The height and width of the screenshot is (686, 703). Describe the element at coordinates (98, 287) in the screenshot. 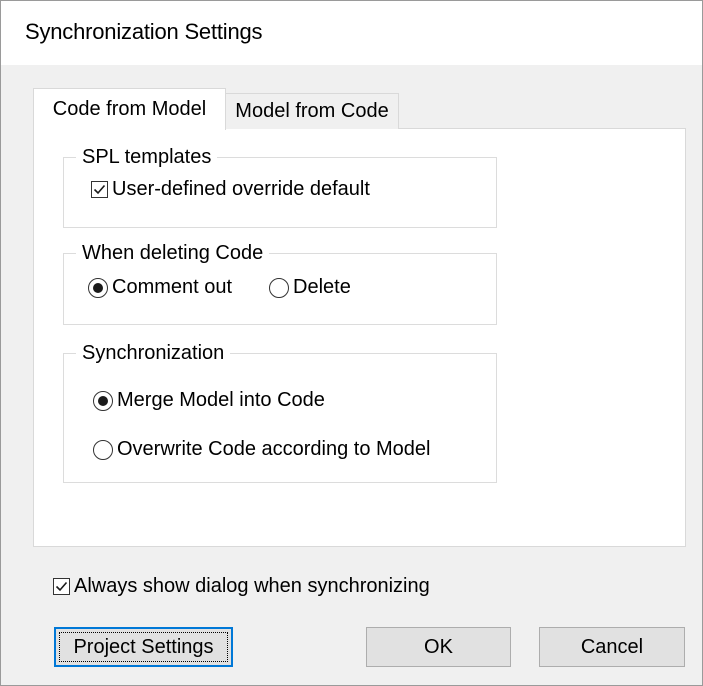

I see `comment-out-radio` at that location.